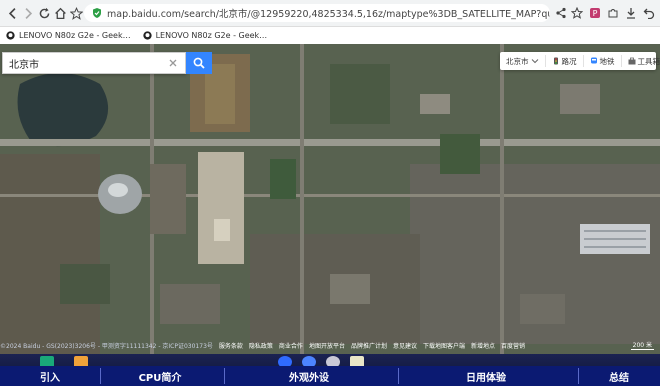 This screenshot has height=386, width=660. I want to click on traffic-button: 路况, so click(565, 61).